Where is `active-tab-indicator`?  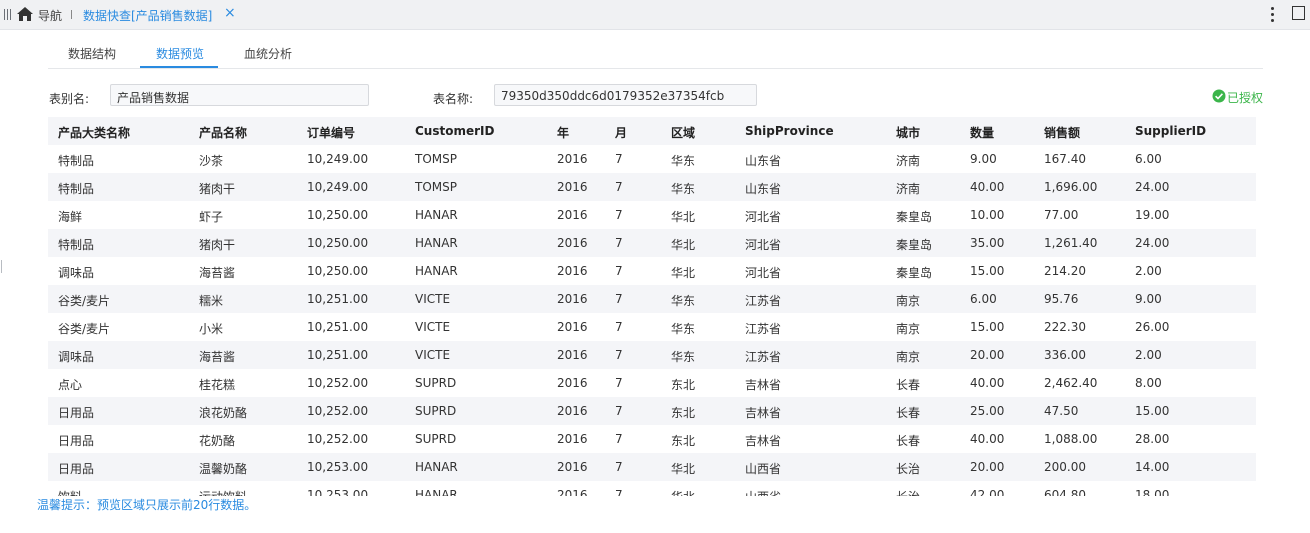
active-tab-indicator is located at coordinates (179, 67).